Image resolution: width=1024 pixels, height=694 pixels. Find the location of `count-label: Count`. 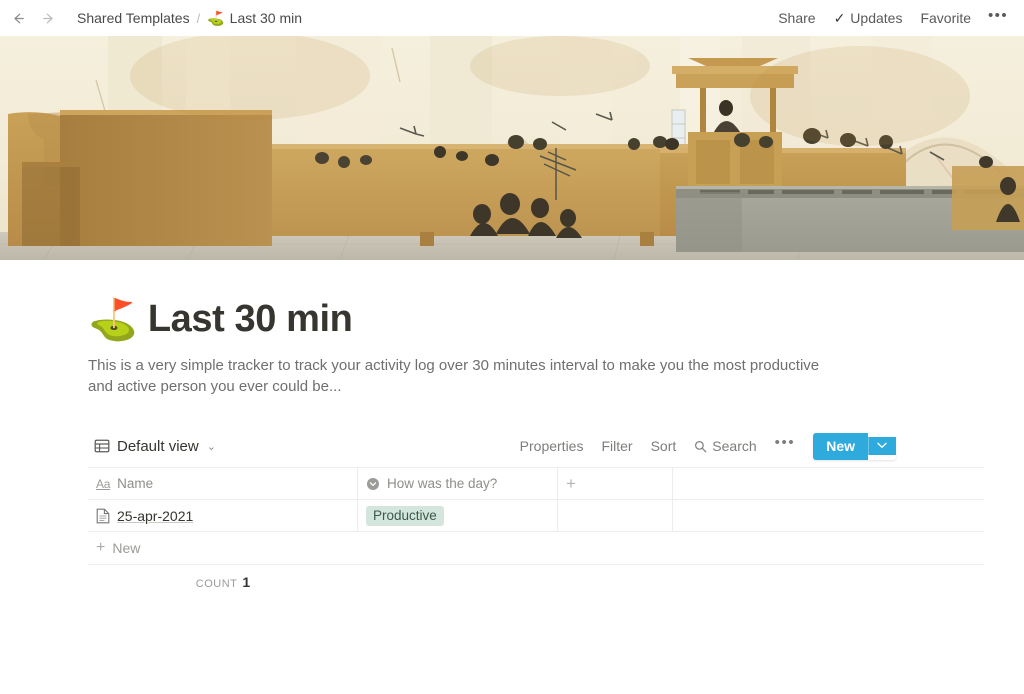

count-label: Count is located at coordinates (216, 584).